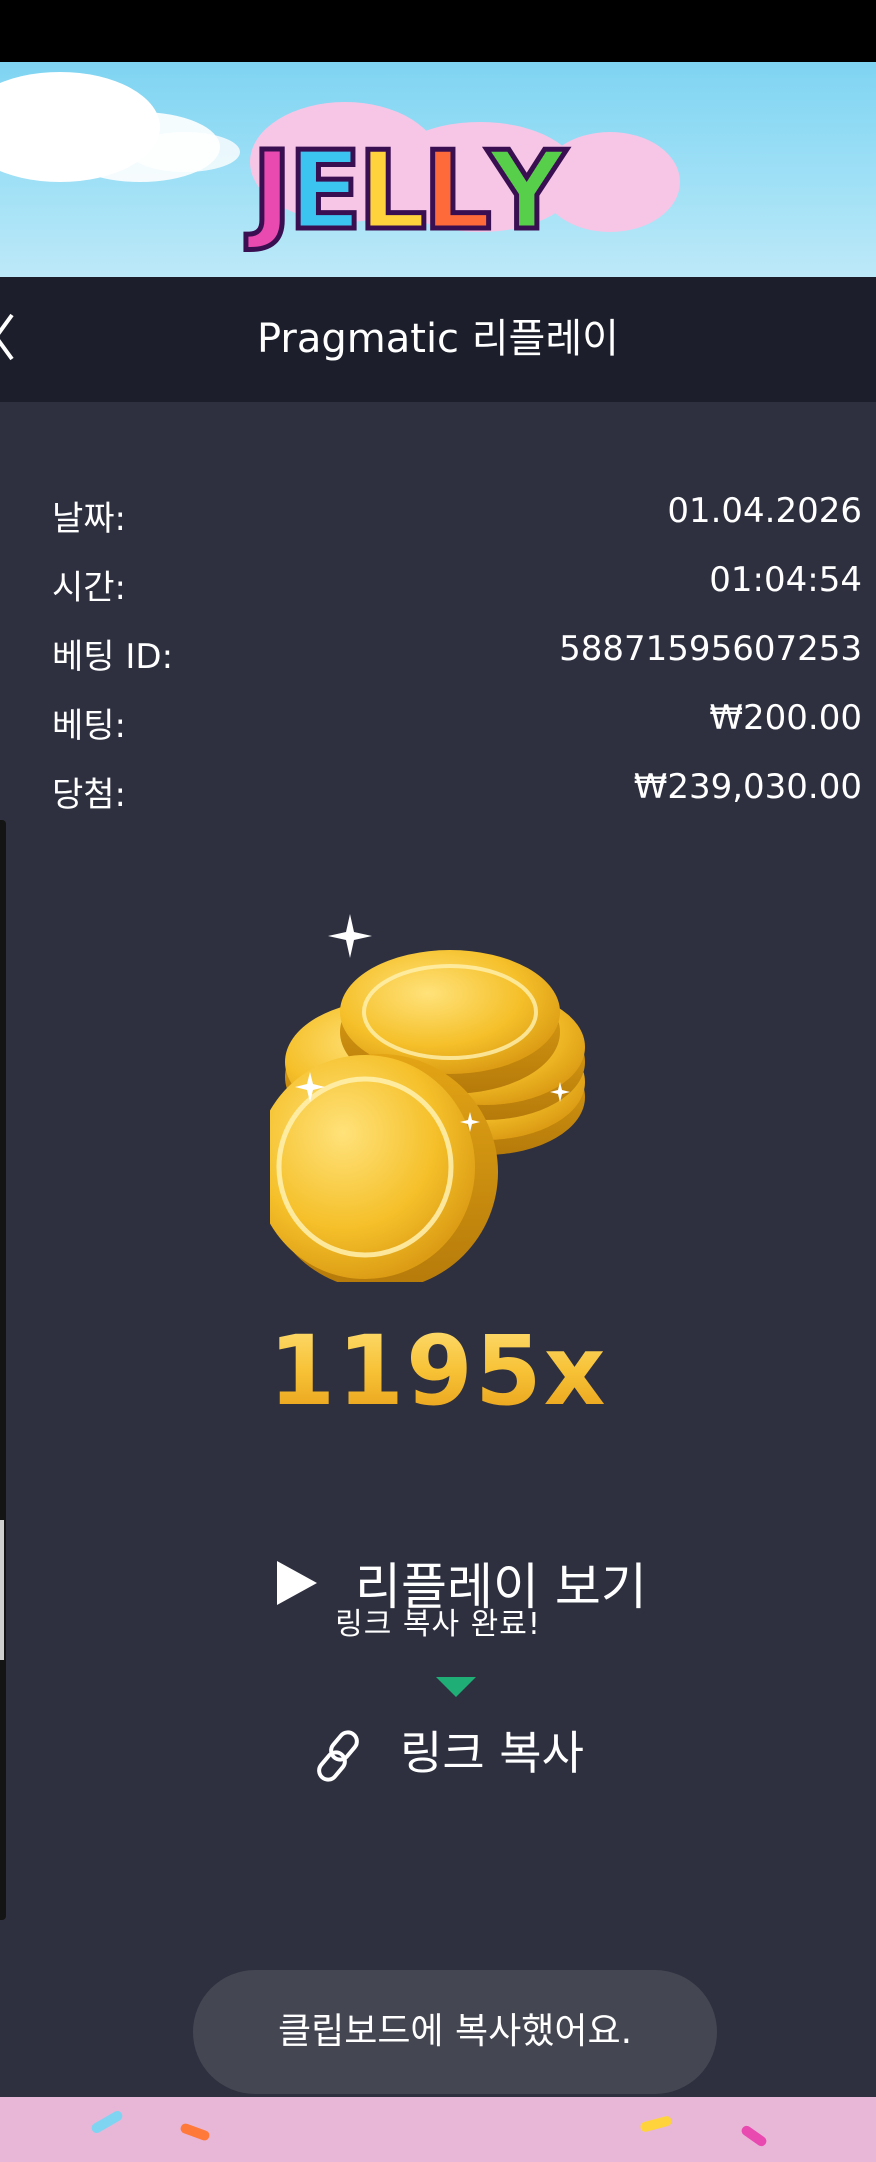 This screenshot has height=2162, width=876. What do you see at coordinates (89, 726) in the screenshot?
I see `bet-label: 베팅:` at bounding box center [89, 726].